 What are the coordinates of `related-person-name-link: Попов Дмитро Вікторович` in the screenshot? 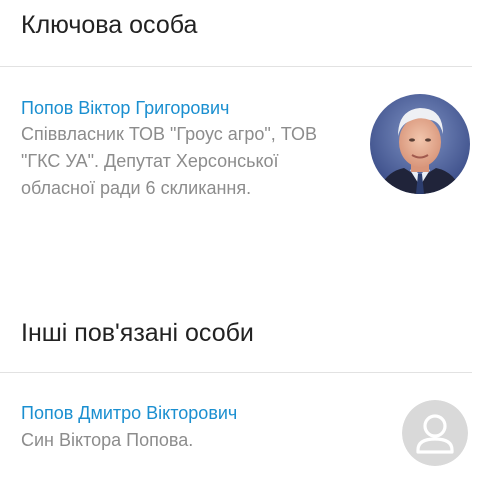 It's located at (129, 413).